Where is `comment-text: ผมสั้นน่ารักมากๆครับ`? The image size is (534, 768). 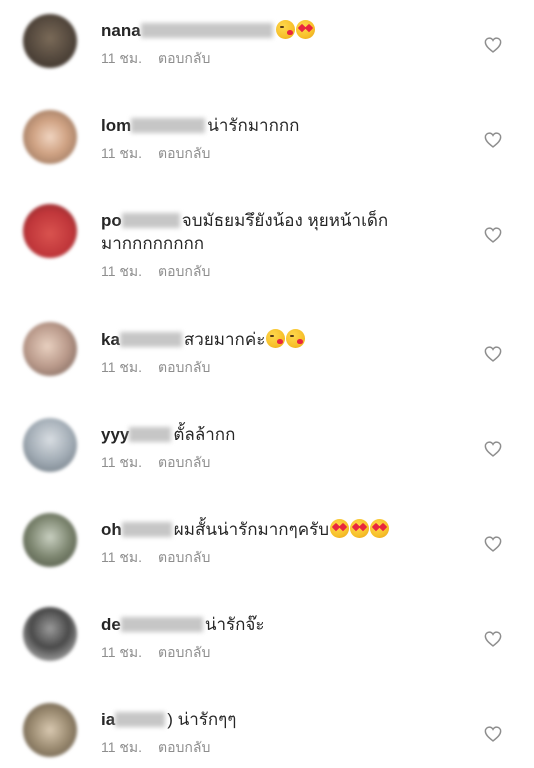 comment-text: ผมสั้นน่ารักมากๆครับ is located at coordinates (251, 529).